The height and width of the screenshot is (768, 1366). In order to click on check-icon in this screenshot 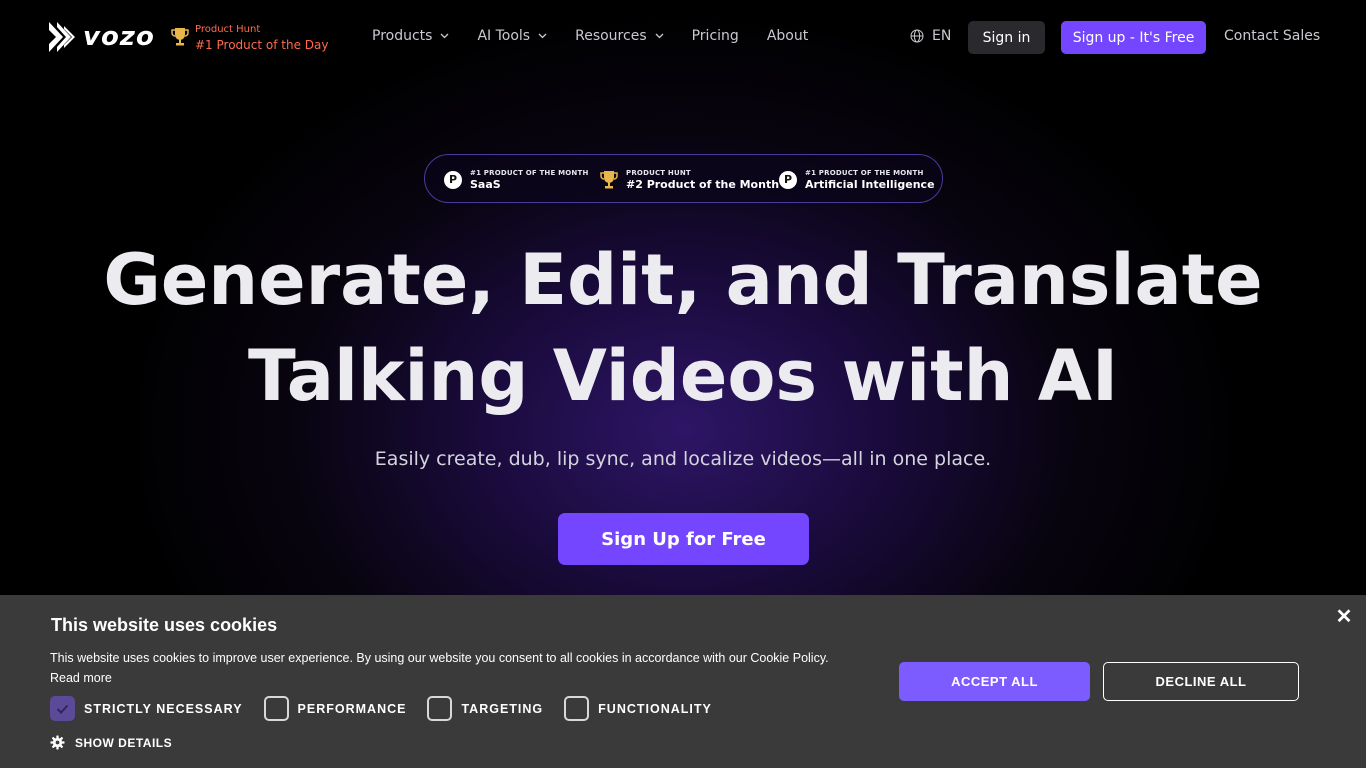, I will do `click(62, 709)`.